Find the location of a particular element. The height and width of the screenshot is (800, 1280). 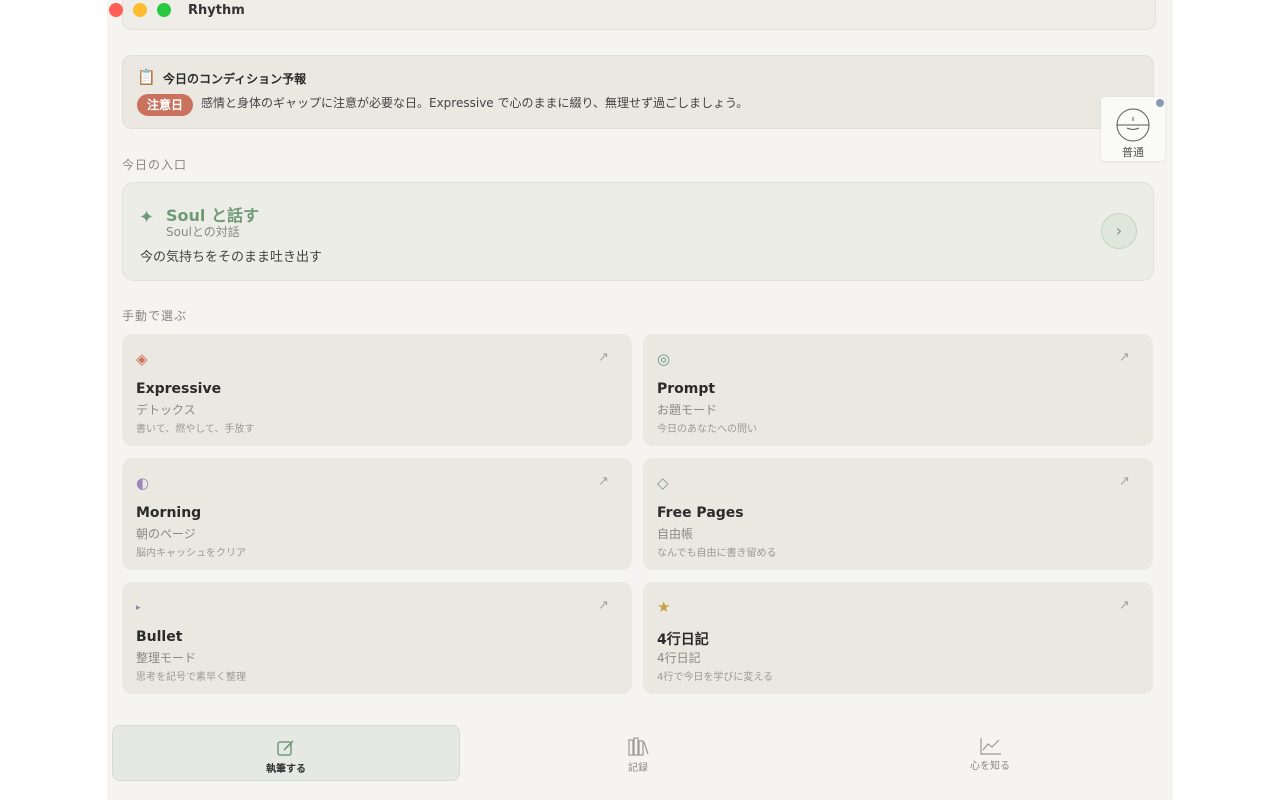

mode-card-bullet: ▸ ↗ Bullet 整理モード 思考を記号で素早く整理 is located at coordinates (377, 638).